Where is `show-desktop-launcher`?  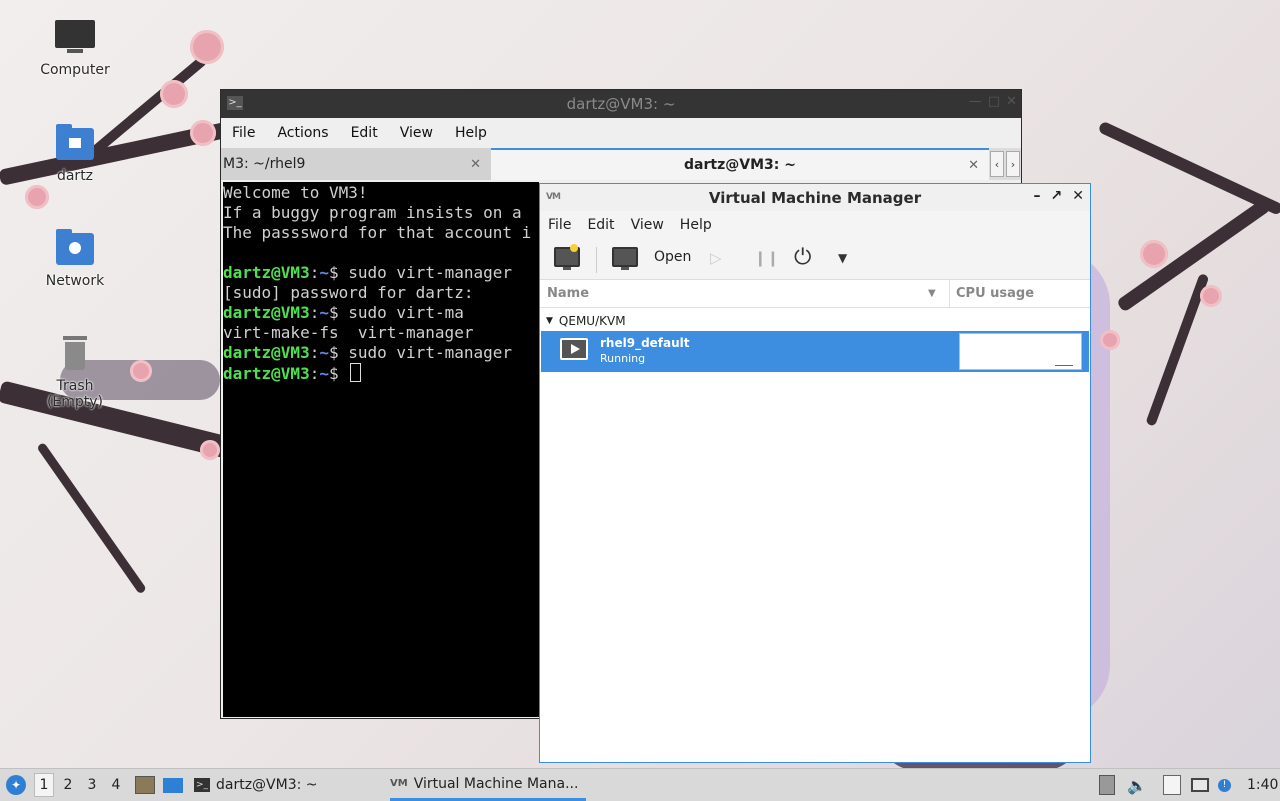 show-desktop-launcher is located at coordinates (173, 785).